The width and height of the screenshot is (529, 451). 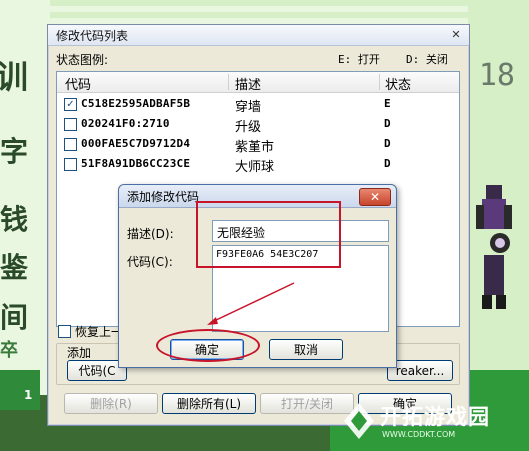 I want to click on watermark-title: 开拓游戏园, so click(x=435, y=417).